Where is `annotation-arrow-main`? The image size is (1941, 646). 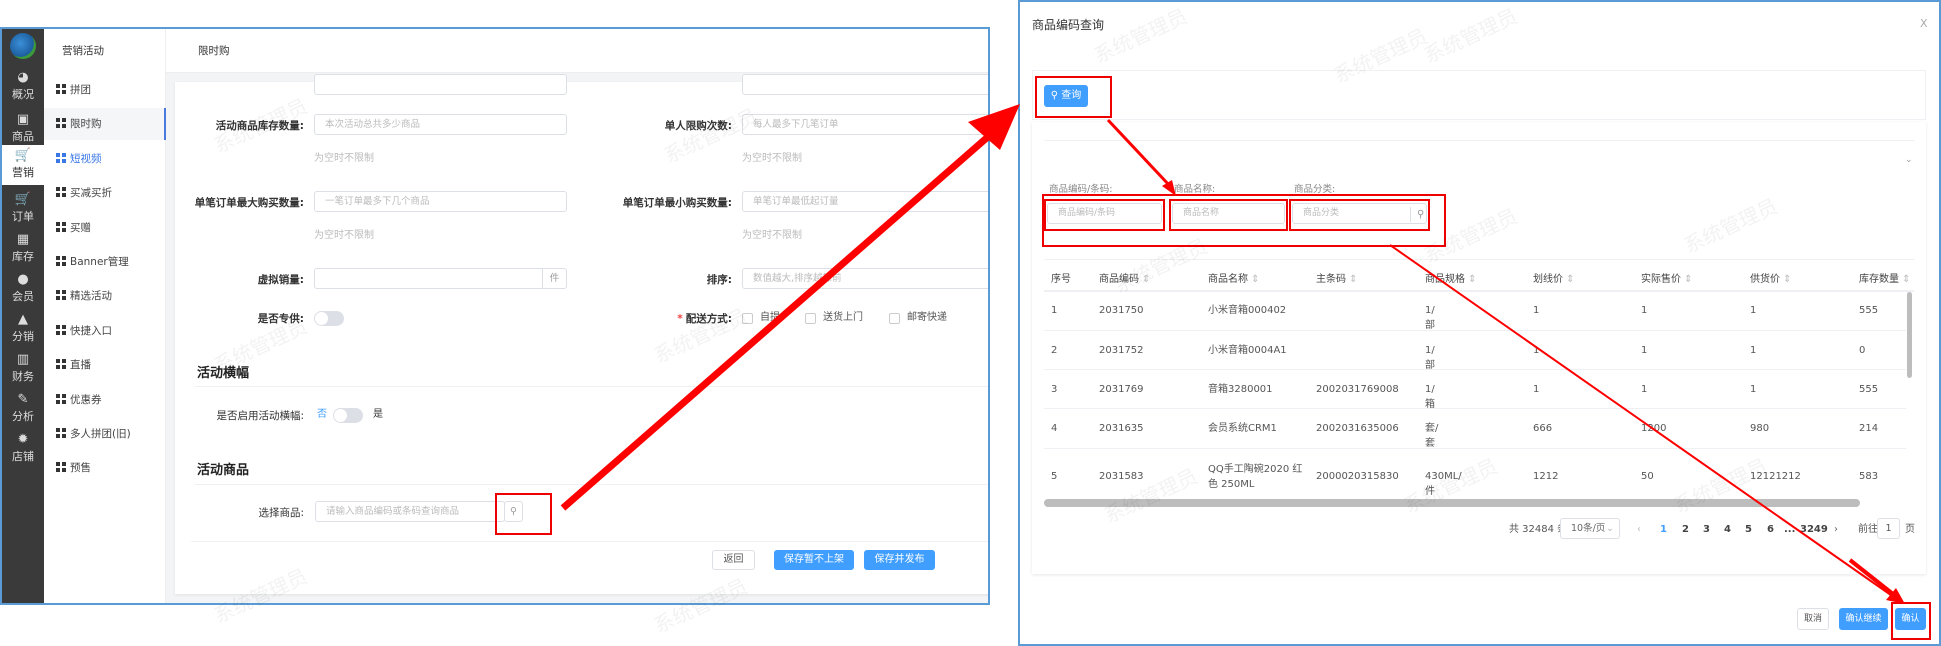
annotation-arrow-main is located at coordinates (776, 321).